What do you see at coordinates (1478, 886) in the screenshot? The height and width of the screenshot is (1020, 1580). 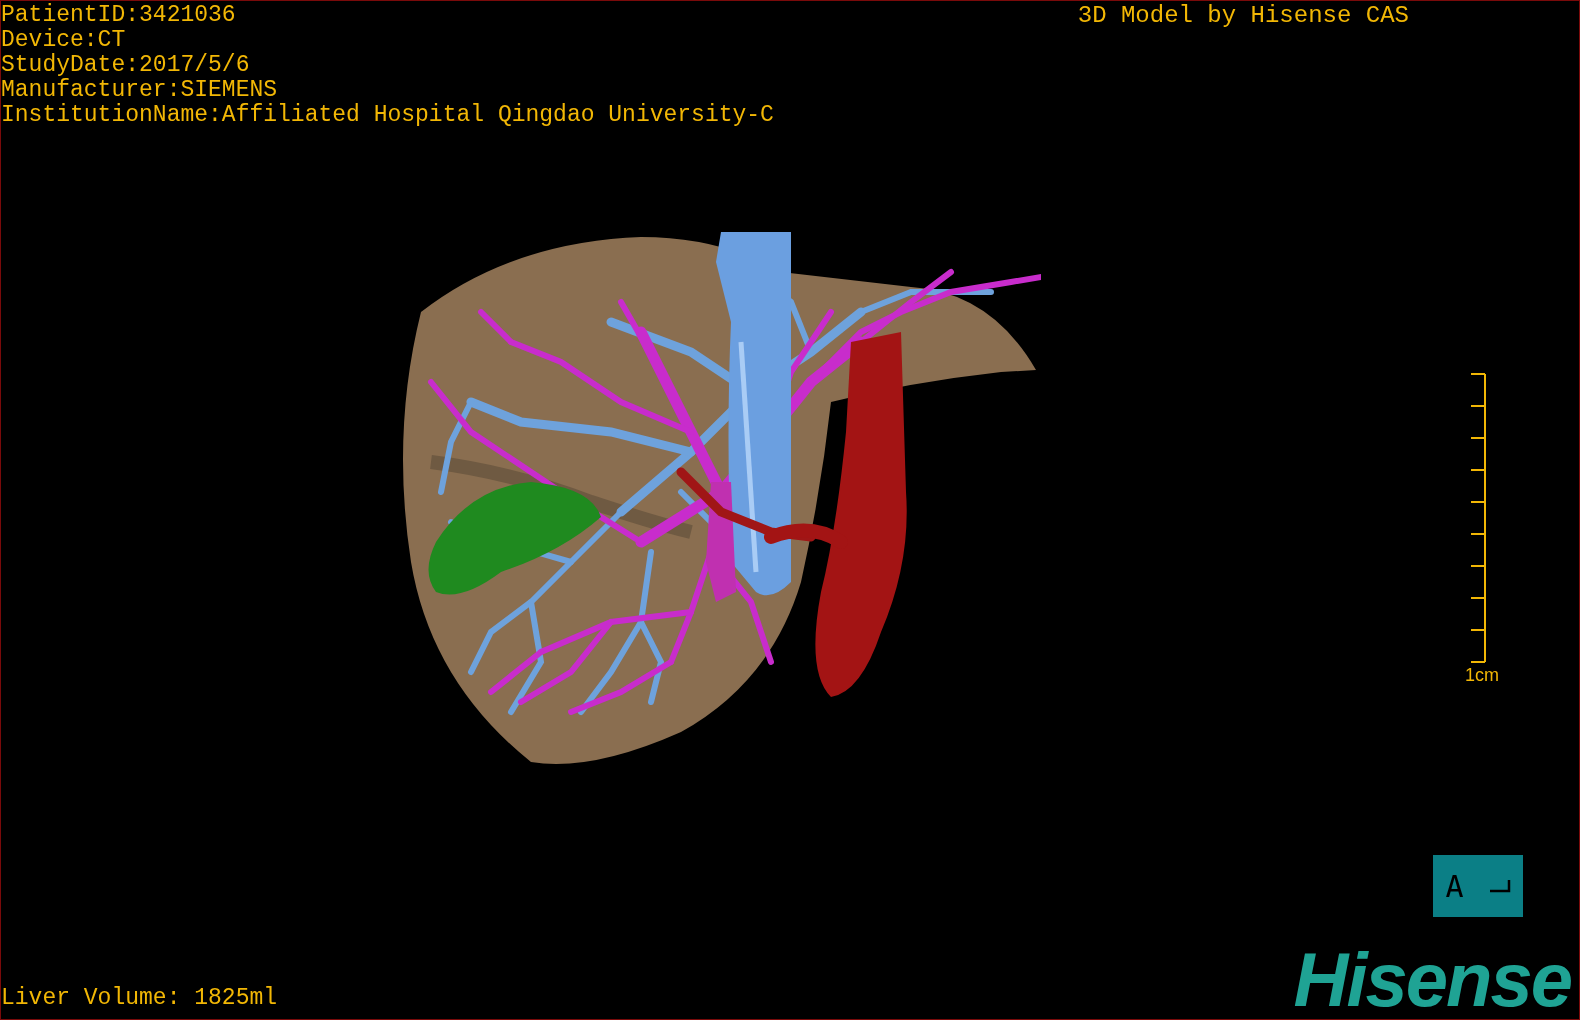 I see `orientation-marker: A` at bounding box center [1478, 886].